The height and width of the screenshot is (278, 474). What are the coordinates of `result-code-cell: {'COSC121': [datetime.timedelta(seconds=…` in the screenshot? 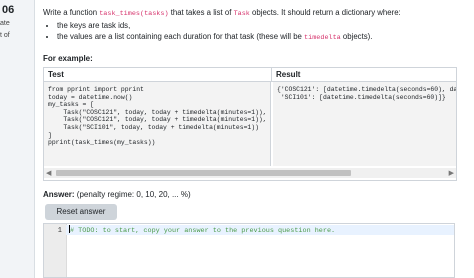 It's located at (364, 124).